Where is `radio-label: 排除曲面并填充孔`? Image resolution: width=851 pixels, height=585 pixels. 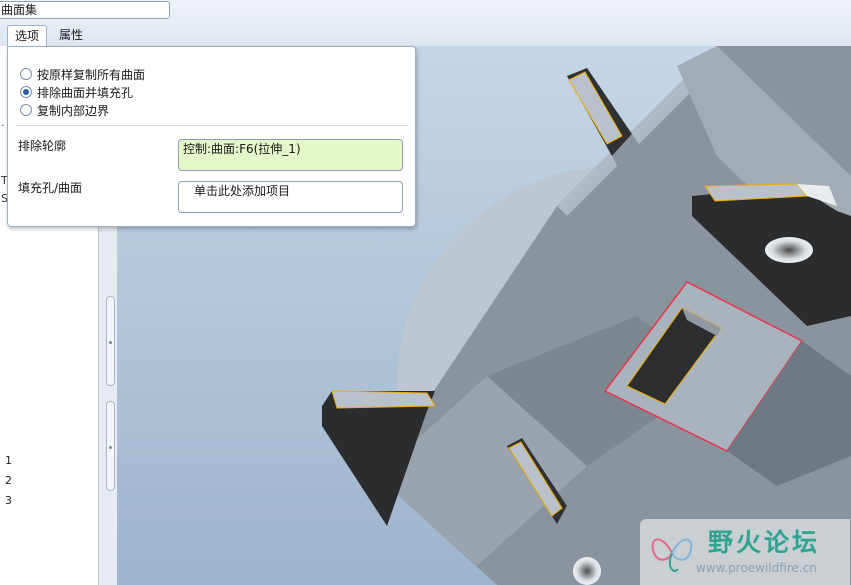
radio-label: 排除曲面并填充孔 is located at coordinates (85, 92).